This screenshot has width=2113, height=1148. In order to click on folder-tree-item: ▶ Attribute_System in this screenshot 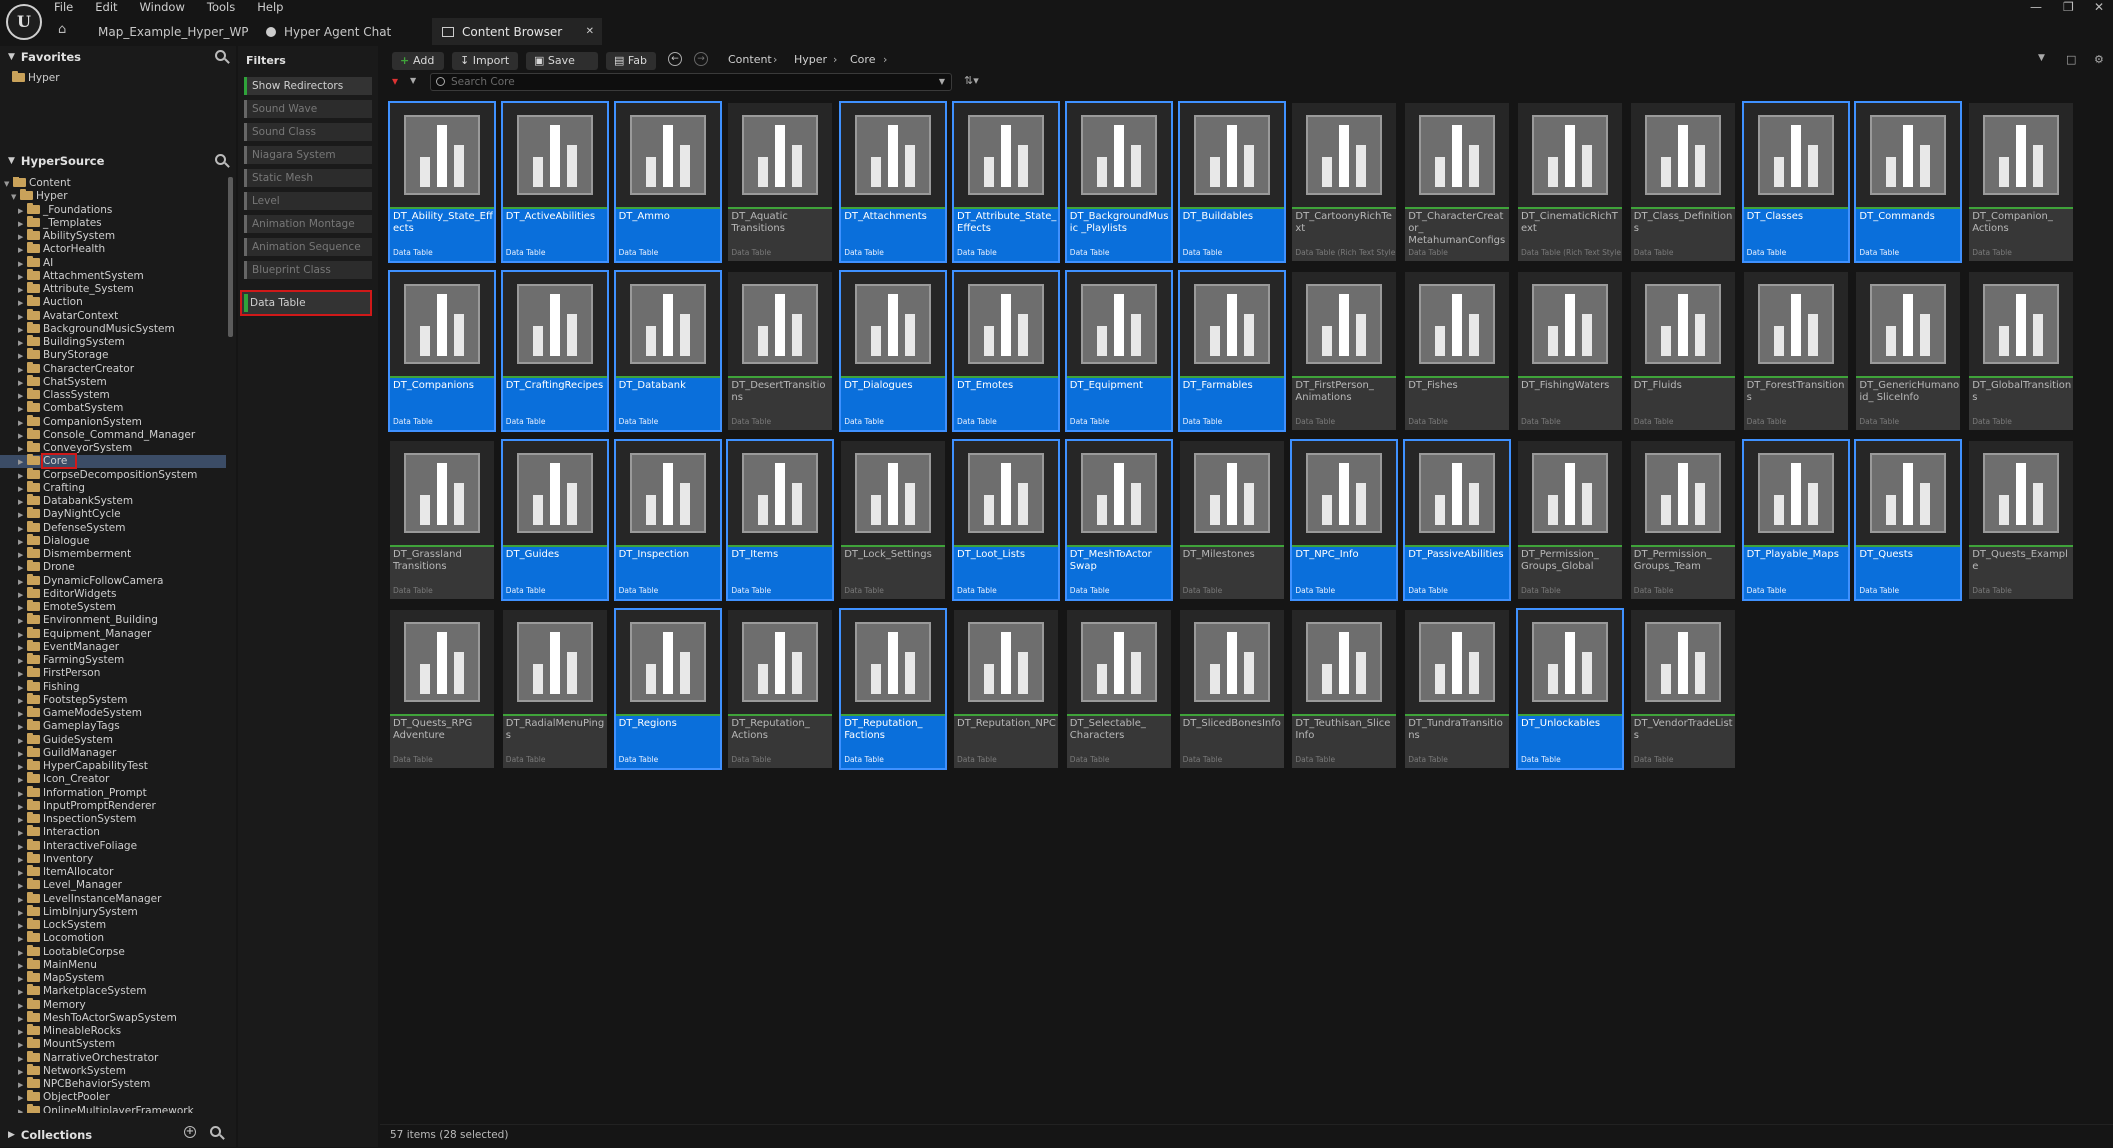, I will do `click(113, 289)`.